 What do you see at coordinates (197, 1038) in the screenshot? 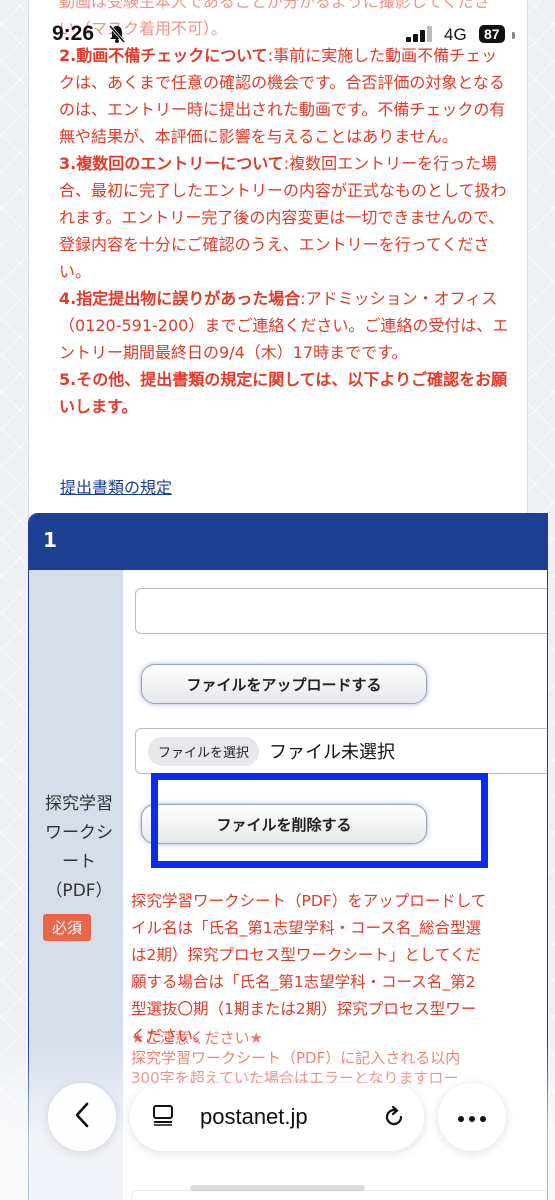
I see `caution-heading: ★ご注意ください★` at bounding box center [197, 1038].